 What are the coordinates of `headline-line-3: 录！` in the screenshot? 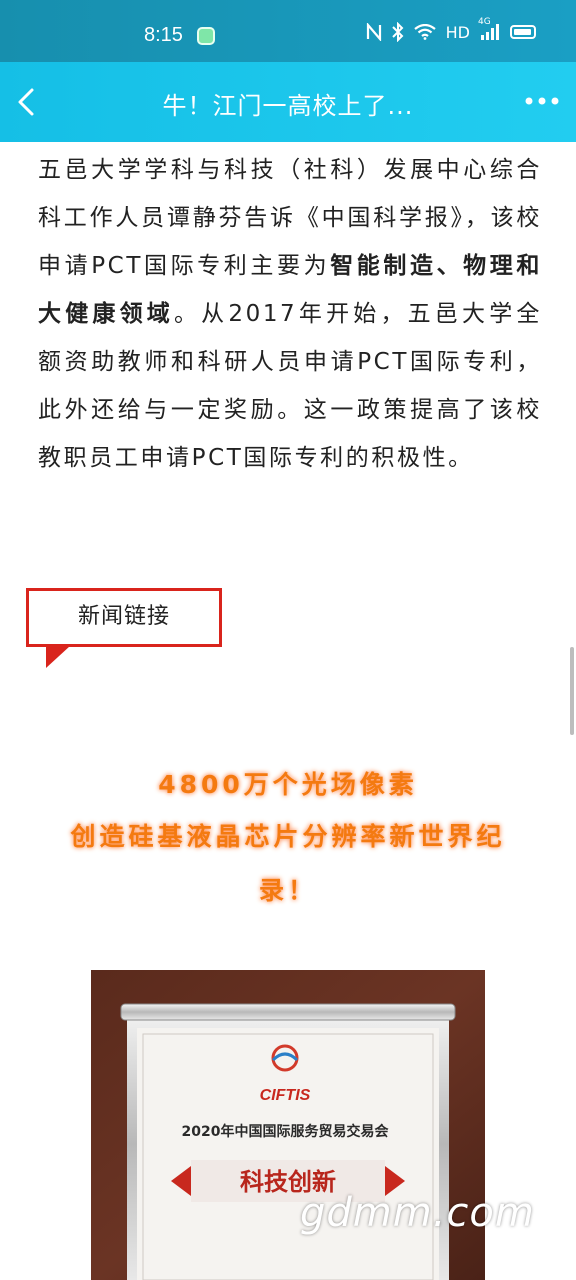 It's located at (287, 890).